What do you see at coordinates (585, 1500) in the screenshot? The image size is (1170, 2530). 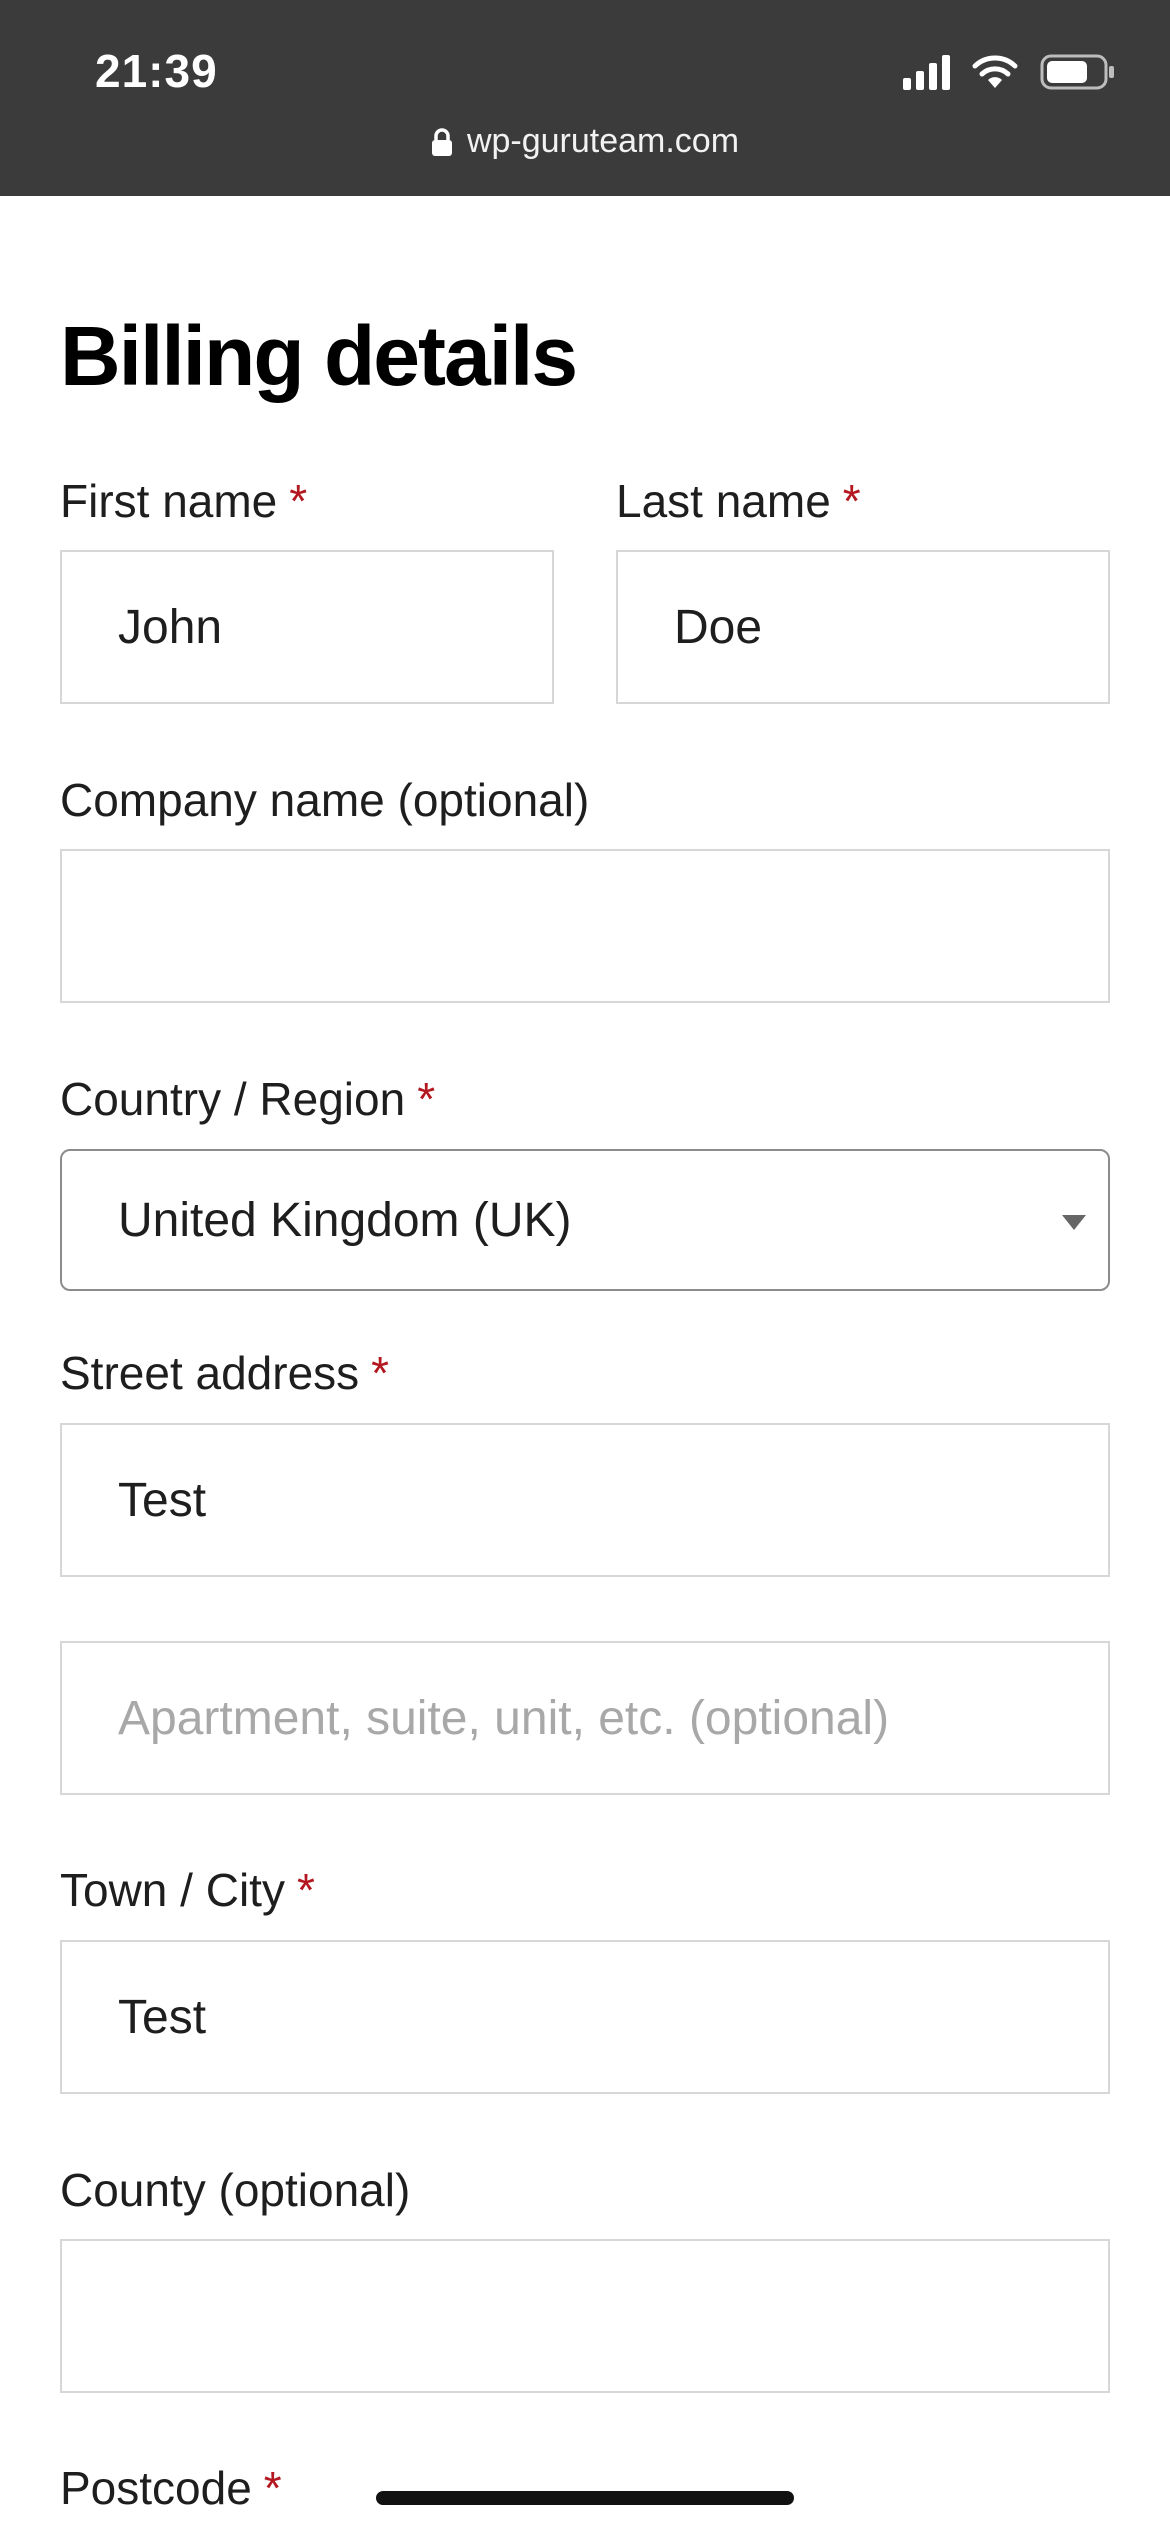 I see `street-address-field` at bounding box center [585, 1500].